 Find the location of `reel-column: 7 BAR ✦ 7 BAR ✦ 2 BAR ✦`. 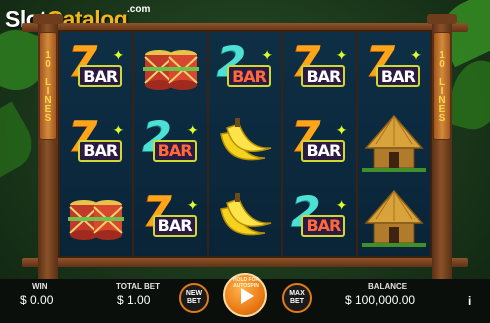

reel-column: 7 BAR ✦ 7 BAR ✦ 2 BAR ✦ is located at coordinates (320, 144).